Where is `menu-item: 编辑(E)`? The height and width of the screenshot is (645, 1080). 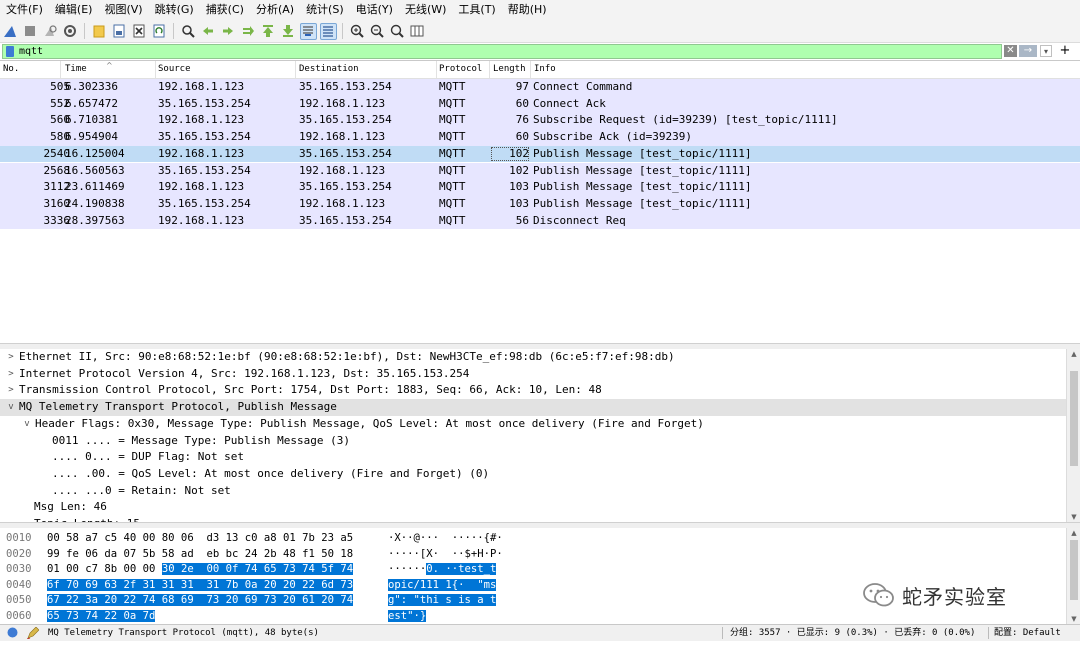
menu-item: 编辑(E) is located at coordinates (74, 10).